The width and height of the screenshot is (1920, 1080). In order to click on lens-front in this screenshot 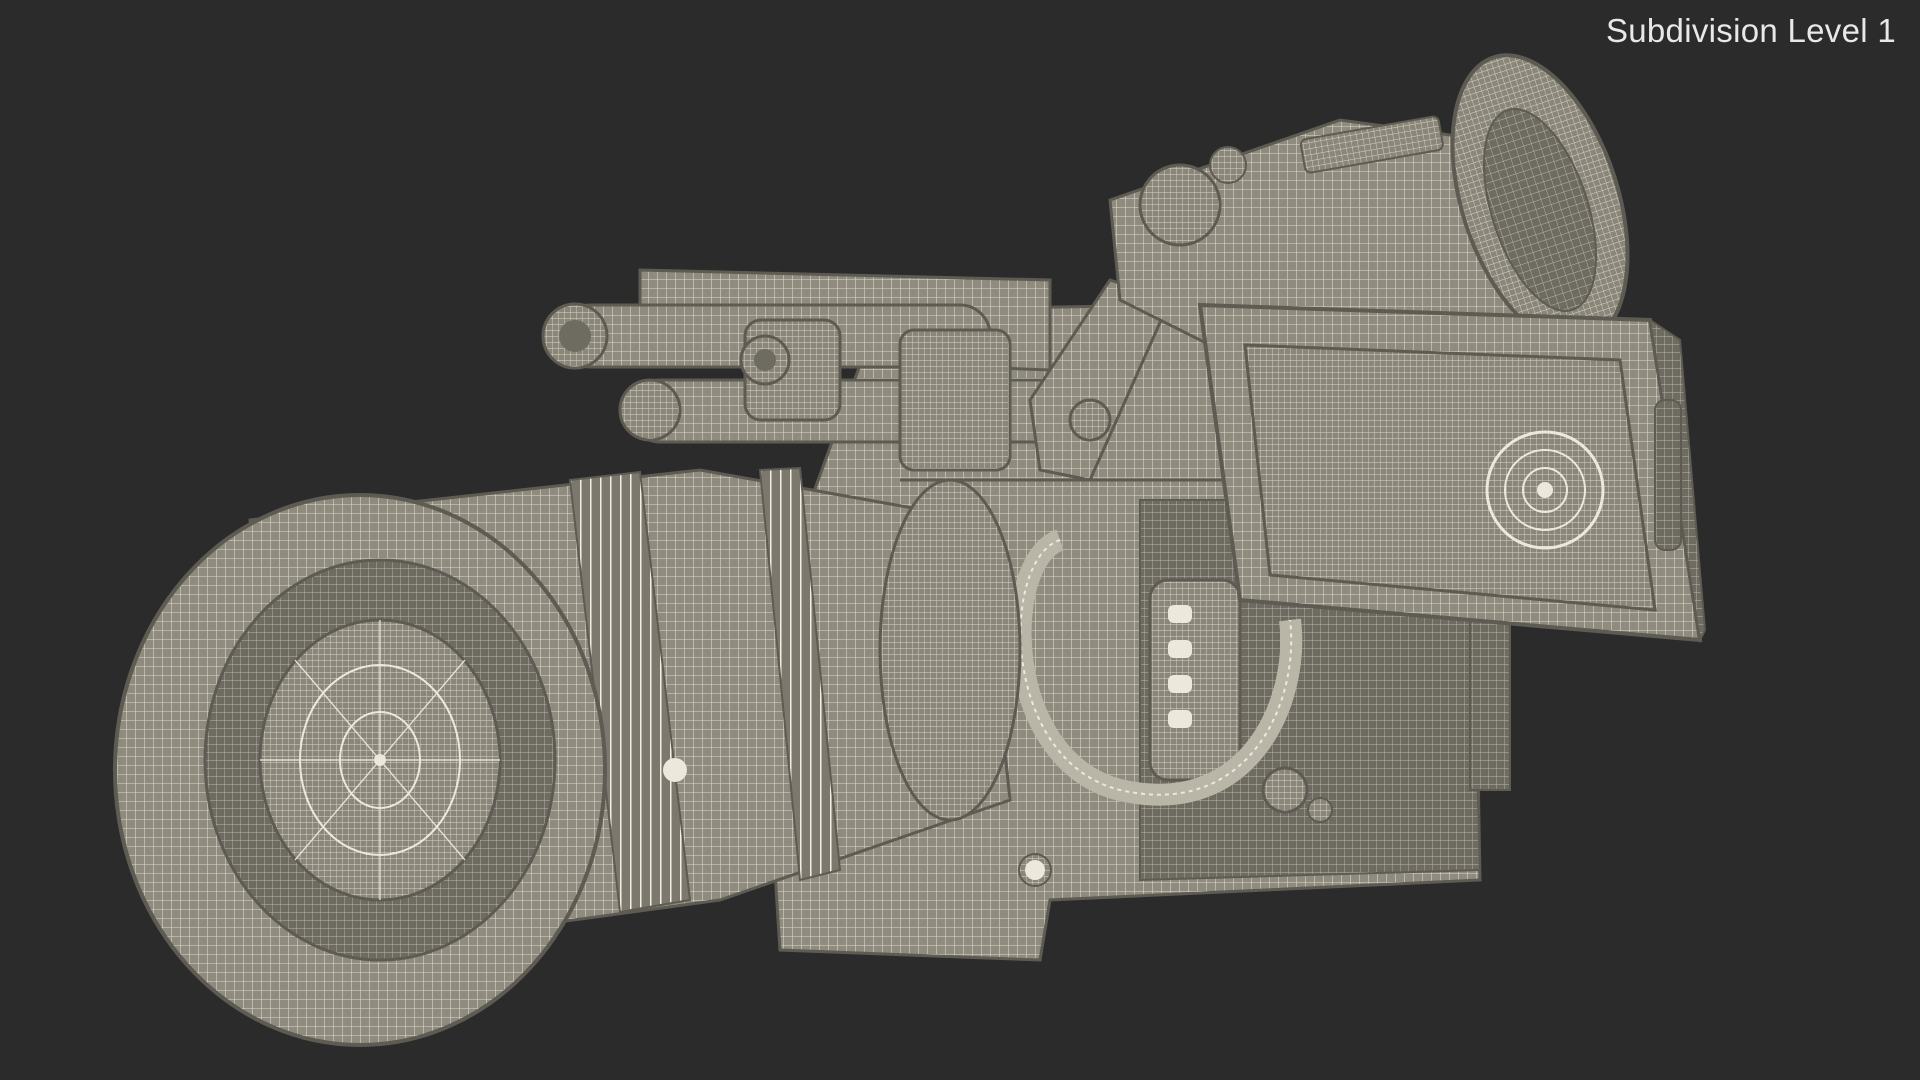, I will do `click(360, 770)`.